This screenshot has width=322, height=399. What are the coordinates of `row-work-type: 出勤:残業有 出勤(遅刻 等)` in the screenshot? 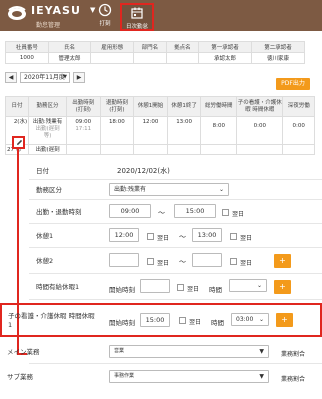 It's located at (47, 130).